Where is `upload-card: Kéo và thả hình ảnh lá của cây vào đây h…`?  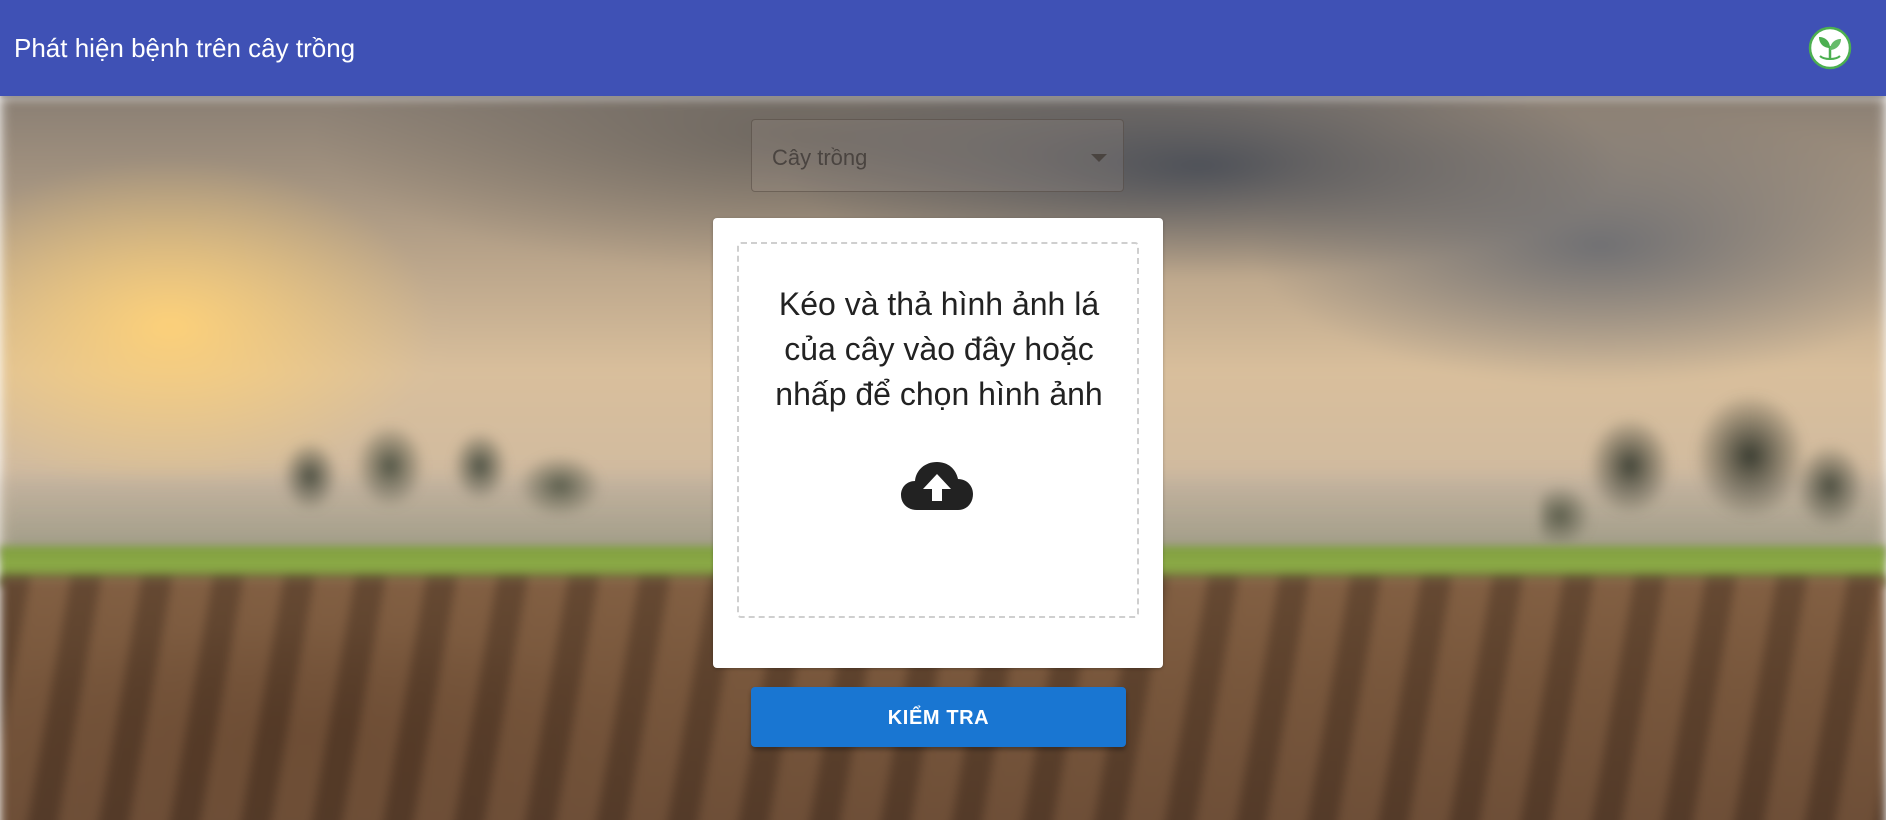 upload-card: Kéo và thả hình ảnh lá của cây vào đây h… is located at coordinates (938, 443).